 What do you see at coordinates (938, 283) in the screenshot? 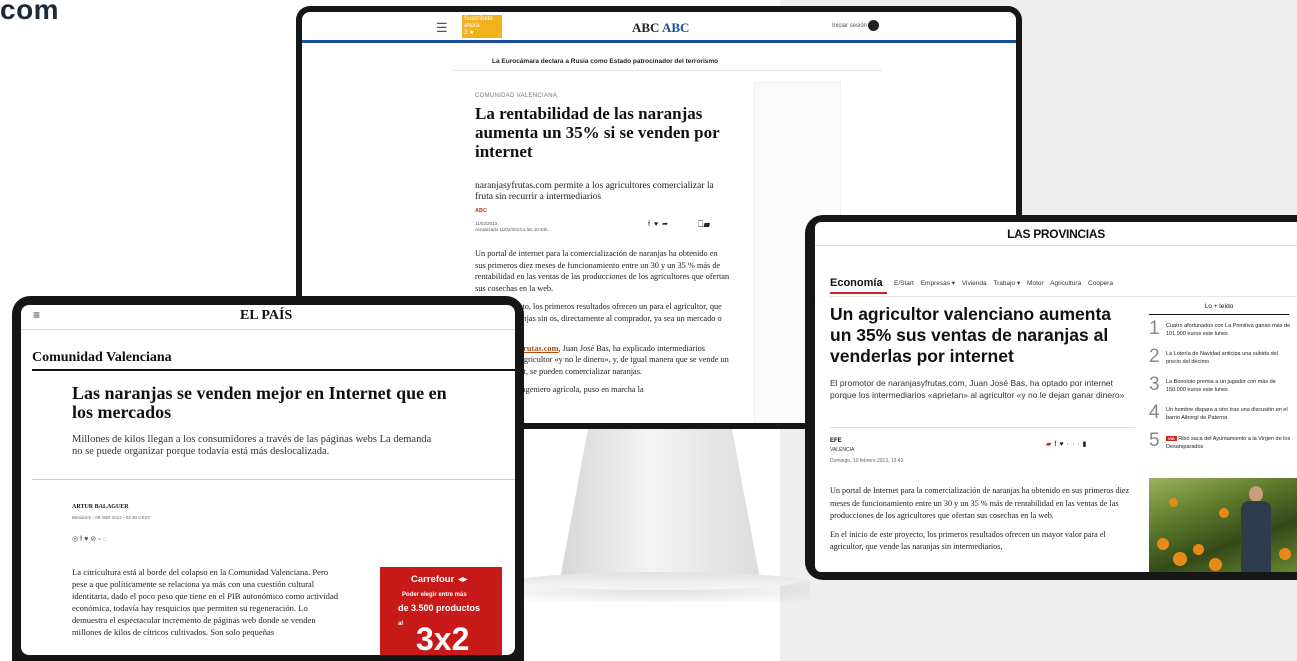
I see `nav-item: Empresas ▾` at bounding box center [938, 283].